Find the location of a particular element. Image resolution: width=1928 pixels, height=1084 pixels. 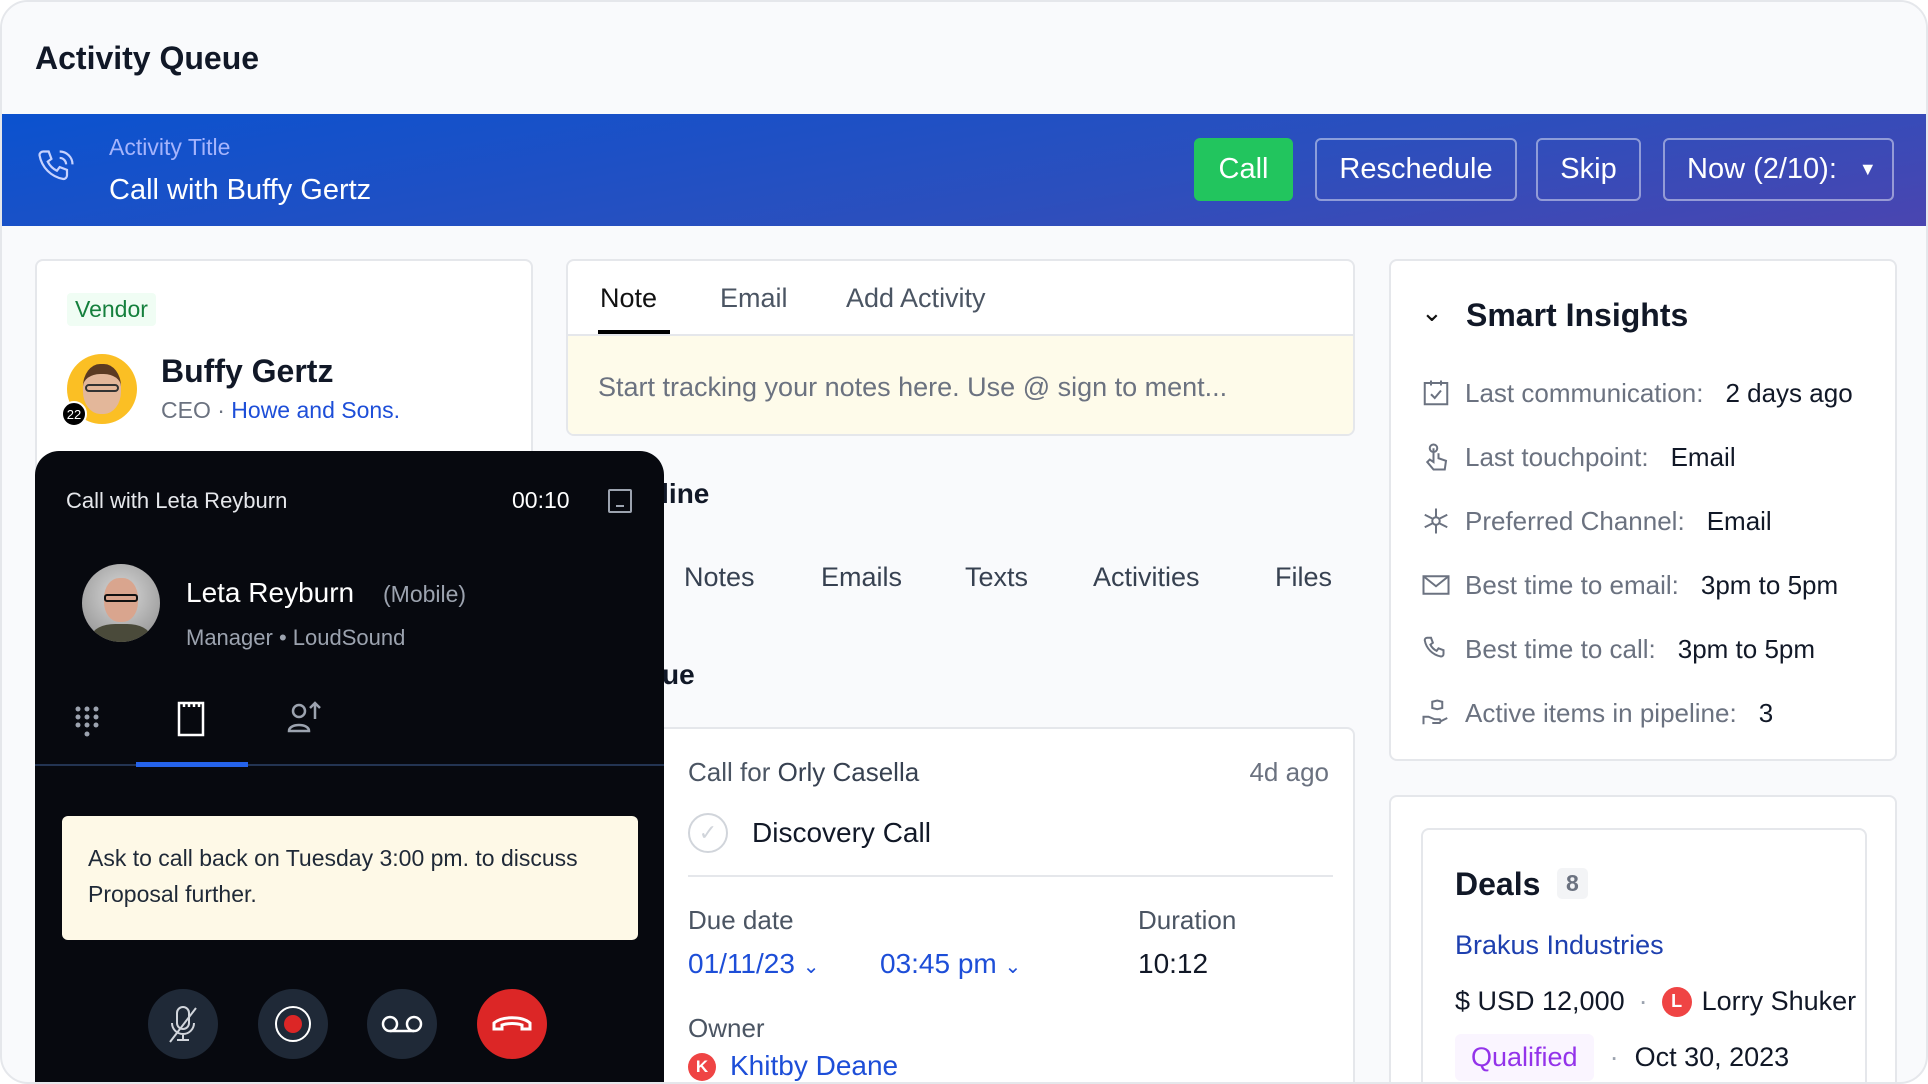

activity-title: Call with Buffy Gertz is located at coordinates (240, 190).